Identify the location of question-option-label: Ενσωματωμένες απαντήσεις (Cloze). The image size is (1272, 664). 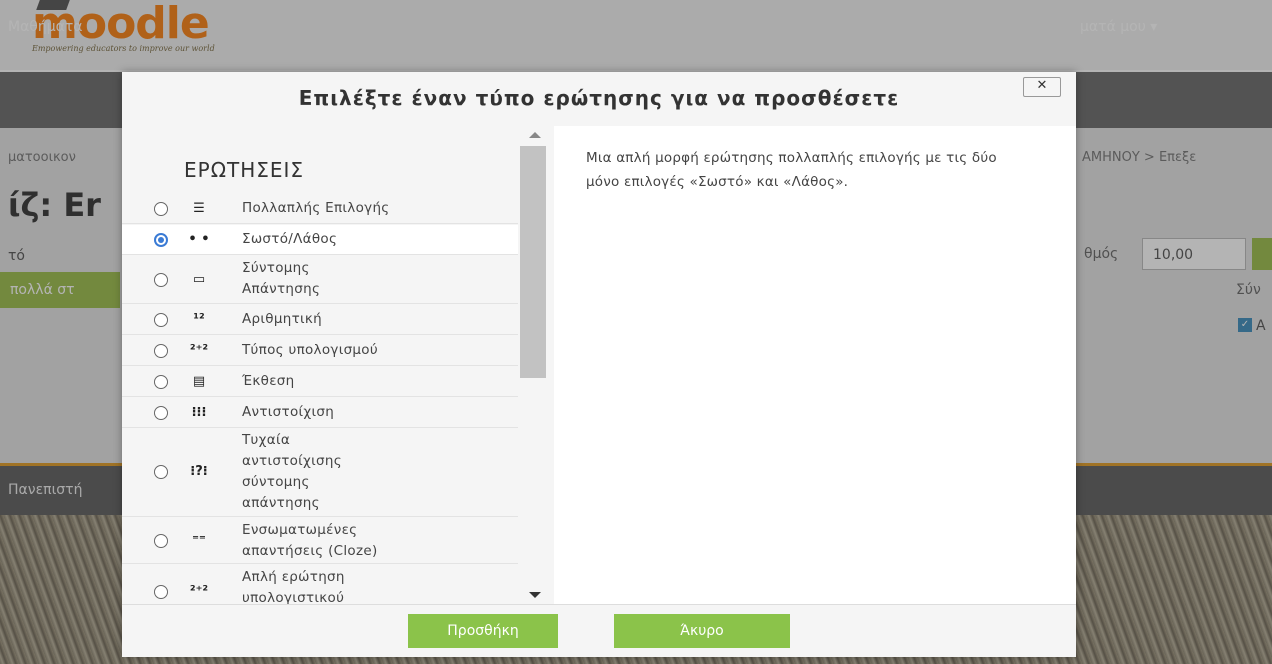
(310, 540).